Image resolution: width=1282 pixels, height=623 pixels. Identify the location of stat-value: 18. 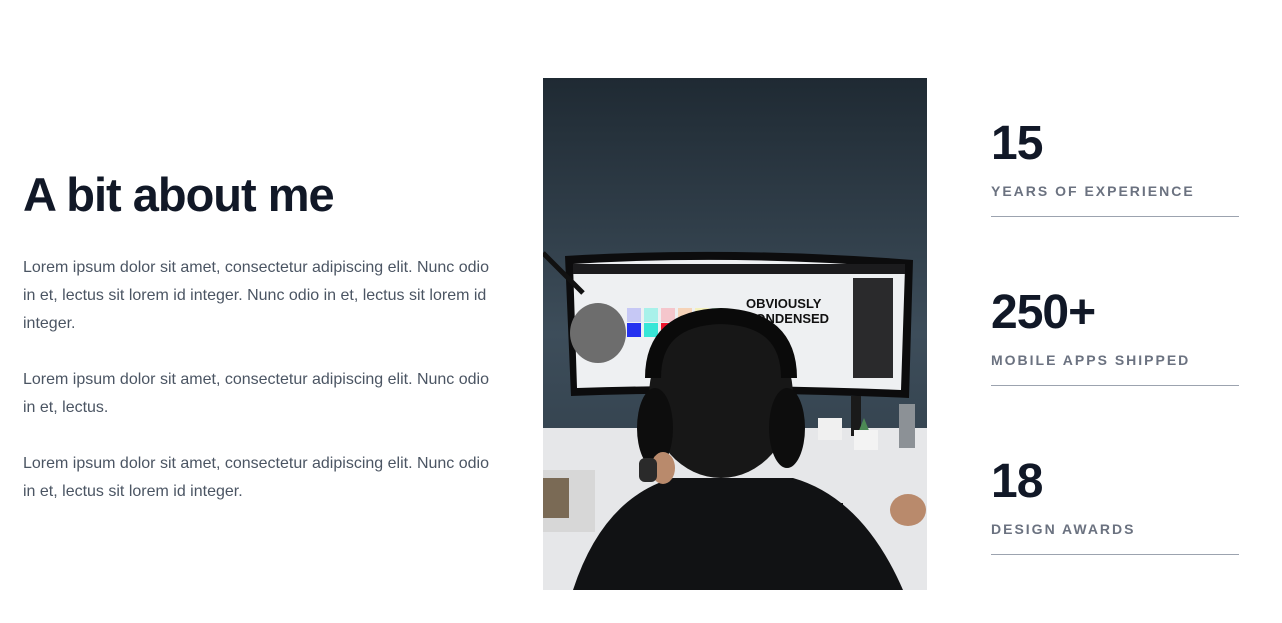
(1017, 481).